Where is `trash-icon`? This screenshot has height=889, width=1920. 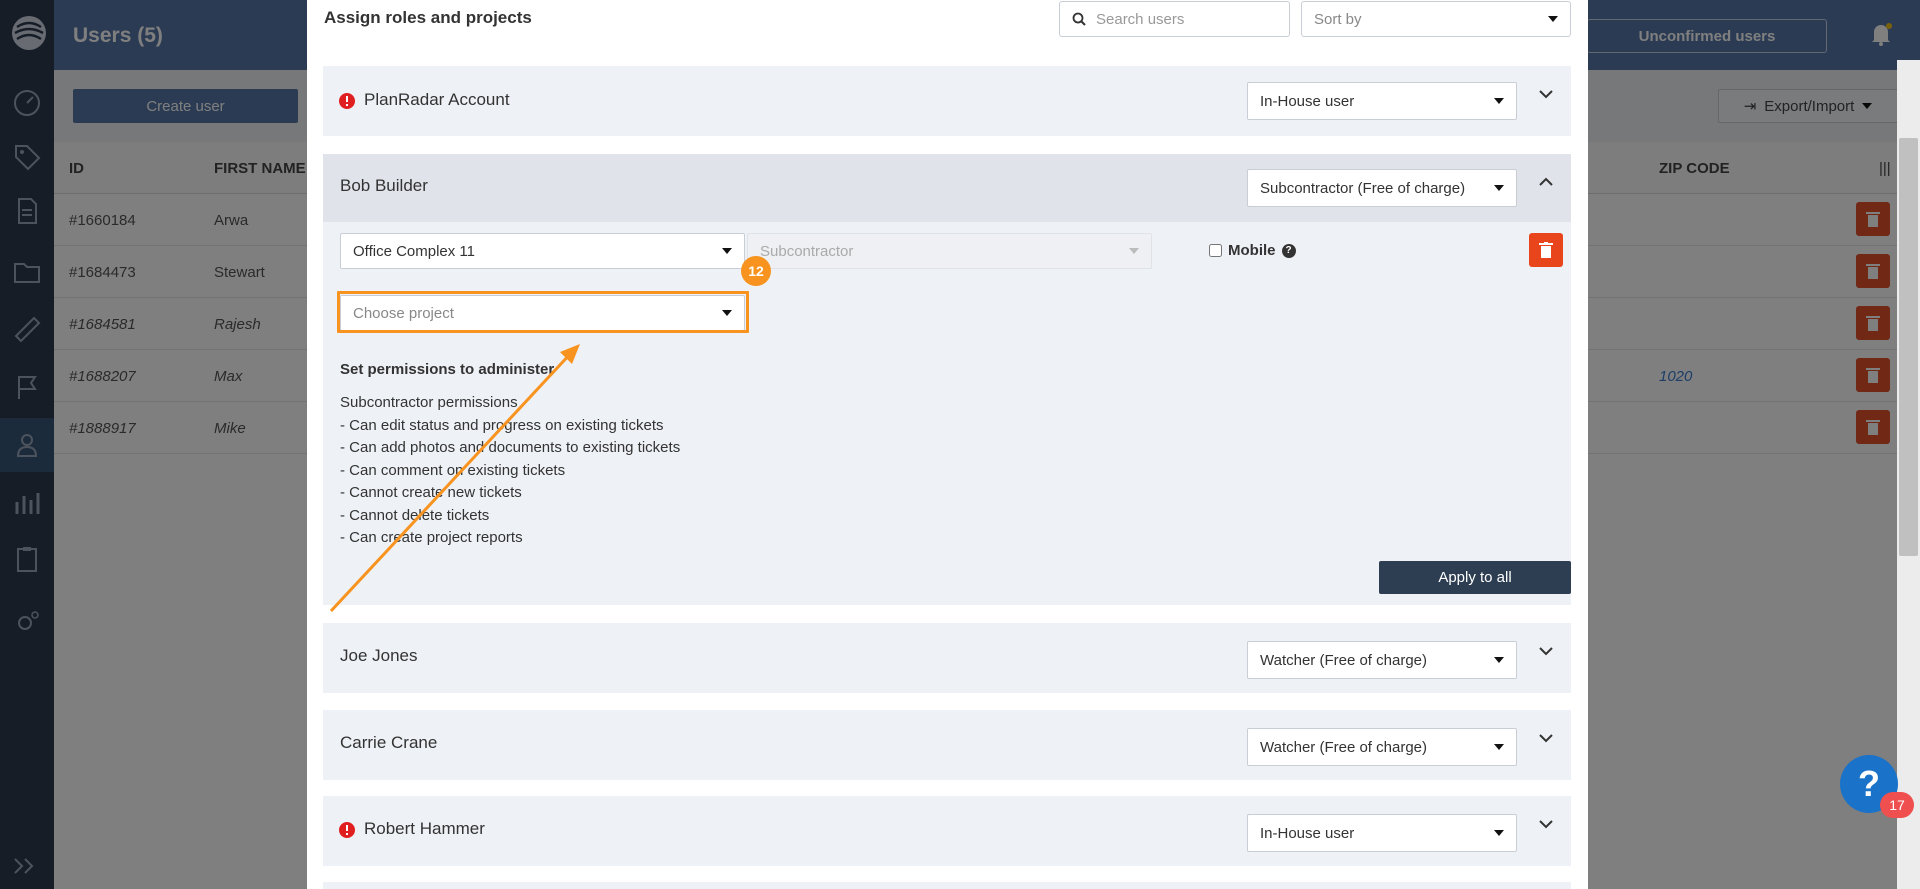 trash-icon is located at coordinates (1546, 250).